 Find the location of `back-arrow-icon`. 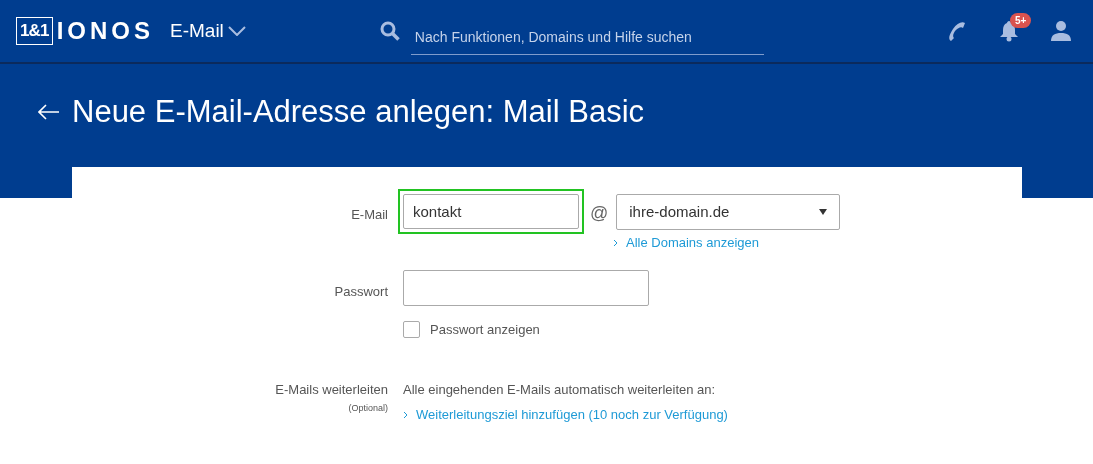

back-arrow-icon is located at coordinates (49, 112).